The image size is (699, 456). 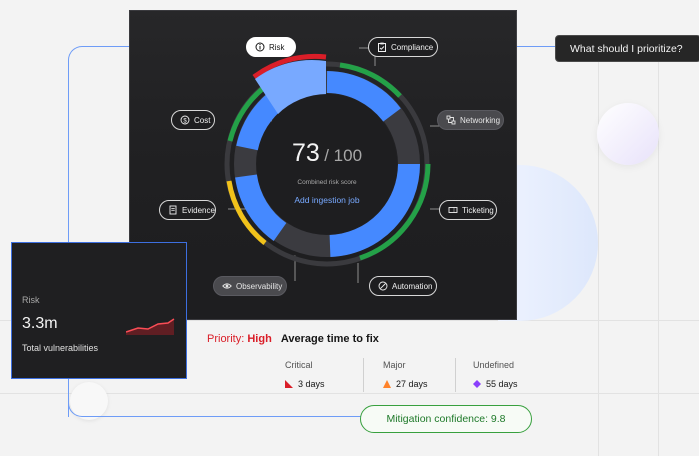 What do you see at coordinates (494, 365) in the screenshot?
I see `fix-time-undefined-name: Undefined` at bounding box center [494, 365].